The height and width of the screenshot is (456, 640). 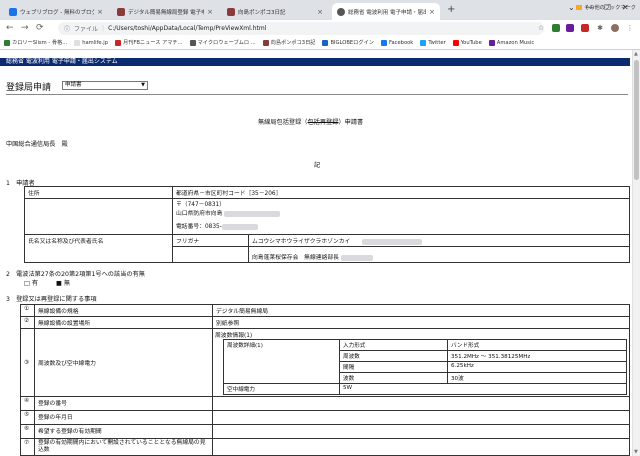 I want to click on row-number: ⑤, so click(x=27, y=417).